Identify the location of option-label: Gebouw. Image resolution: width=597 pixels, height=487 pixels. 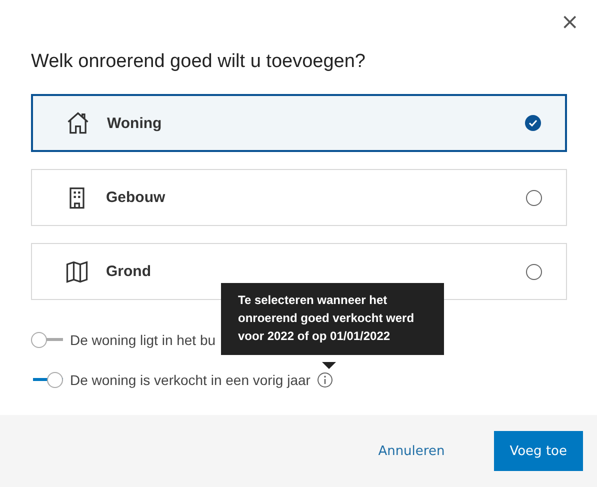
(136, 197).